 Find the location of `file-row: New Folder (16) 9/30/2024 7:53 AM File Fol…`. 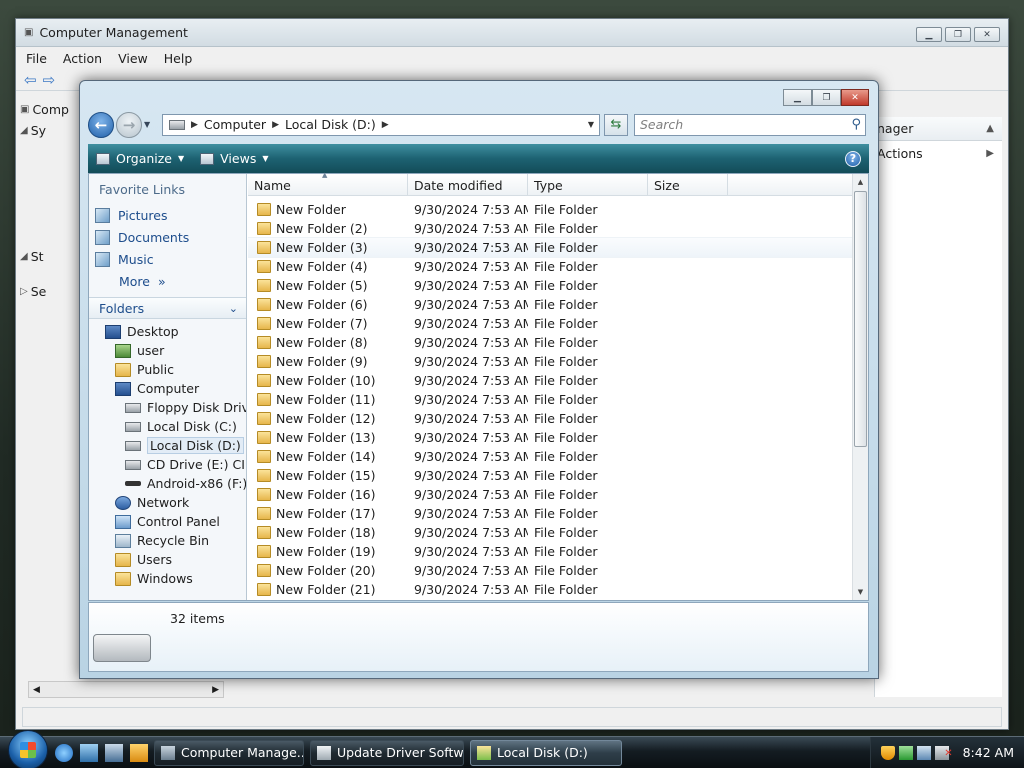

file-row: New Folder (16) 9/30/2024 7:53 AM File Fol… is located at coordinates (550, 494).